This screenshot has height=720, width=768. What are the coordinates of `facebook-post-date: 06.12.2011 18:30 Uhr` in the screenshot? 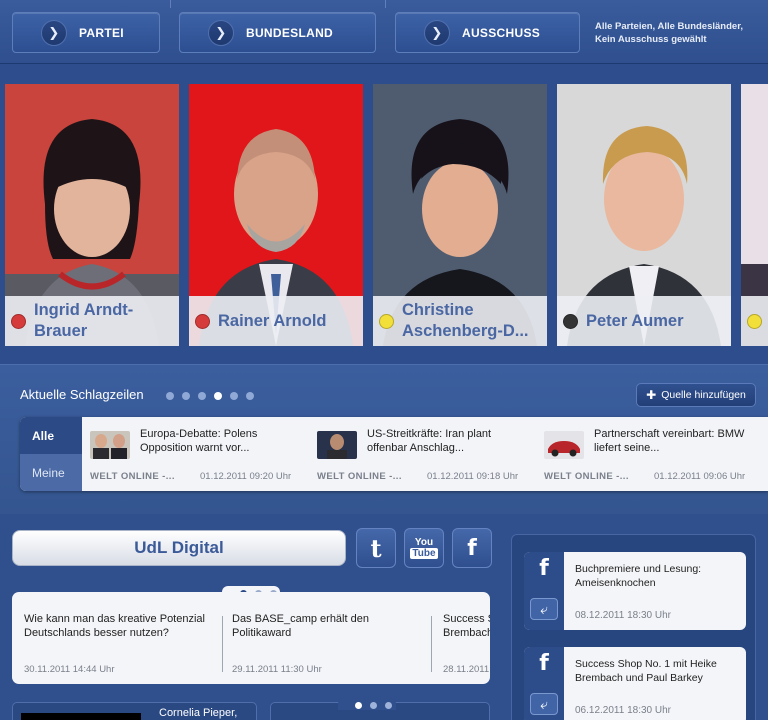 It's located at (623, 710).